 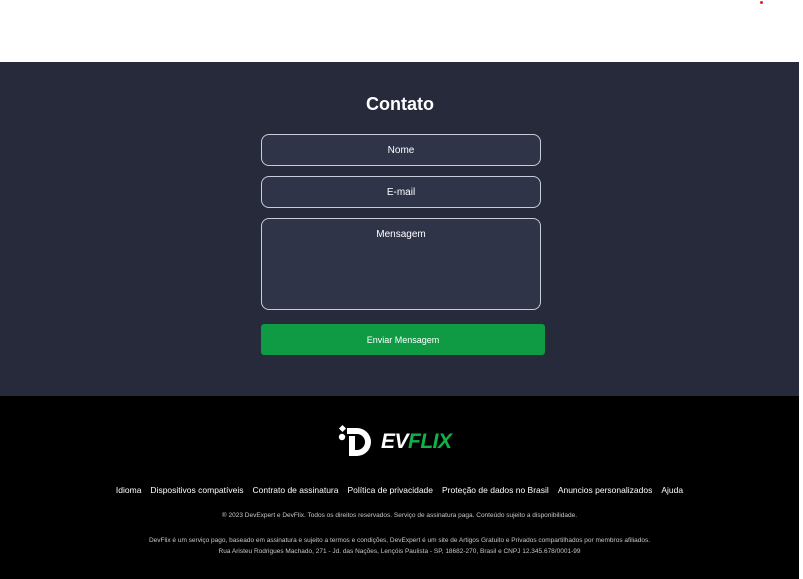 What do you see at coordinates (295, 490) in the screenshot?
I see `footer-link-contrato: Contrato de assinatura` at bounding box center [295, 490].